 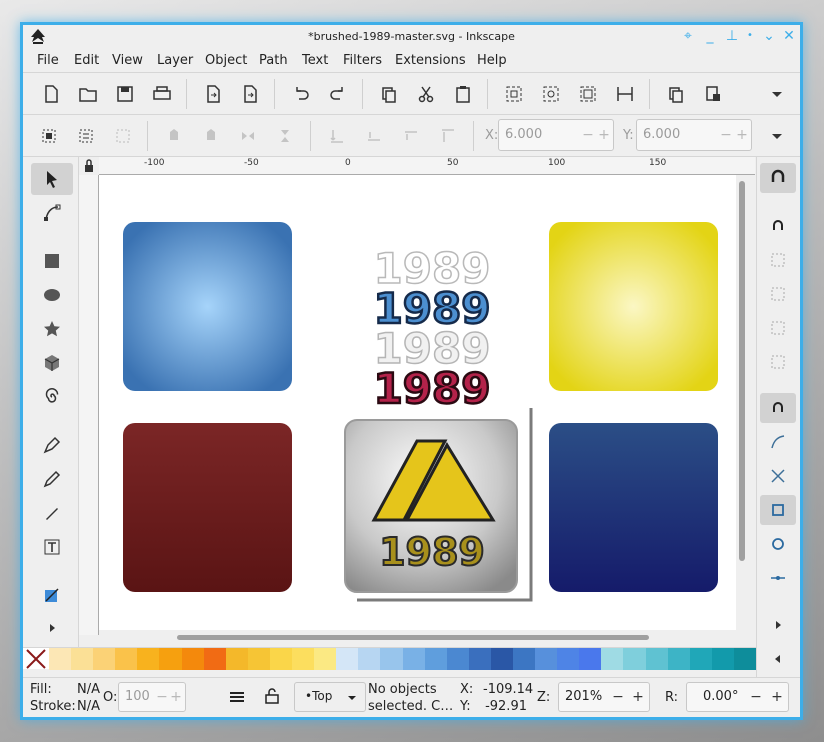 I want to click on ruler-lock-icon, so click(x=89, y=166).